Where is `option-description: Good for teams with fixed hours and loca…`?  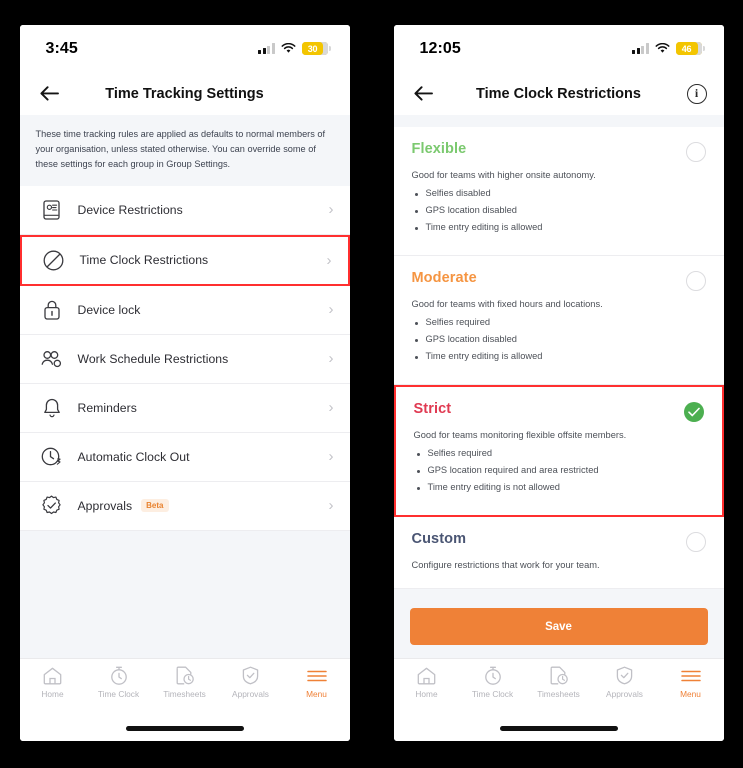
option-description: Good for teams with fixed hours and loca… is located at coordinates (507, 304).